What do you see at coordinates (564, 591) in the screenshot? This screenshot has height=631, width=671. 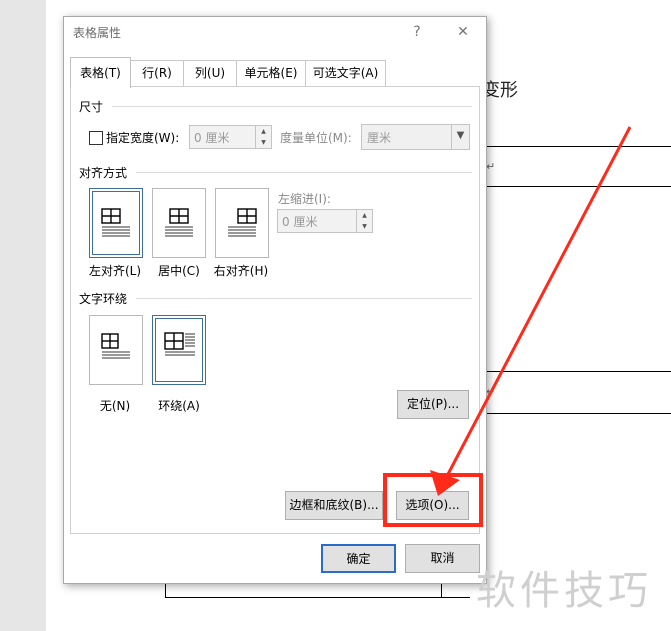 I see `watermark-text: 软件技巧` at bounding box center [564, 591].